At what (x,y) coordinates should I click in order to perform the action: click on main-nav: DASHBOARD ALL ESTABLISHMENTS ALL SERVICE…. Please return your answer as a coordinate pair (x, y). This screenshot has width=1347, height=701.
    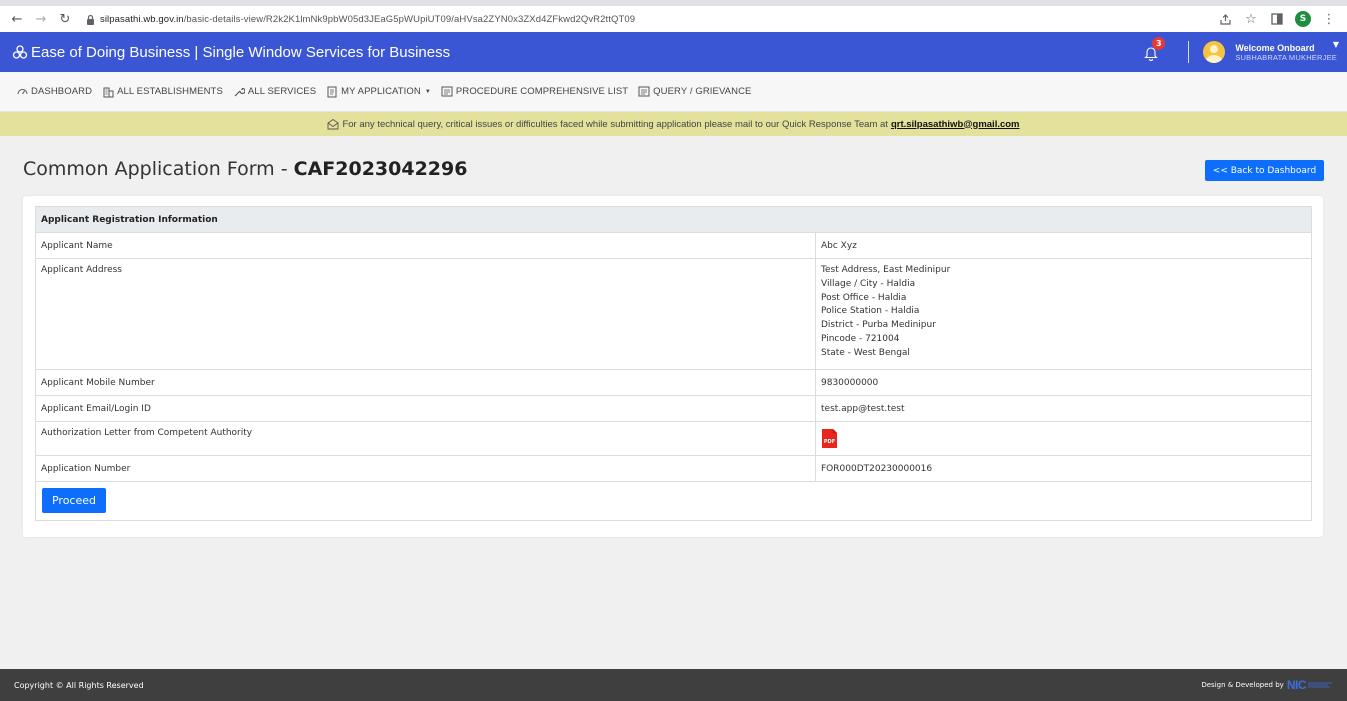
    Looking at the image, I should click on (673, 92).